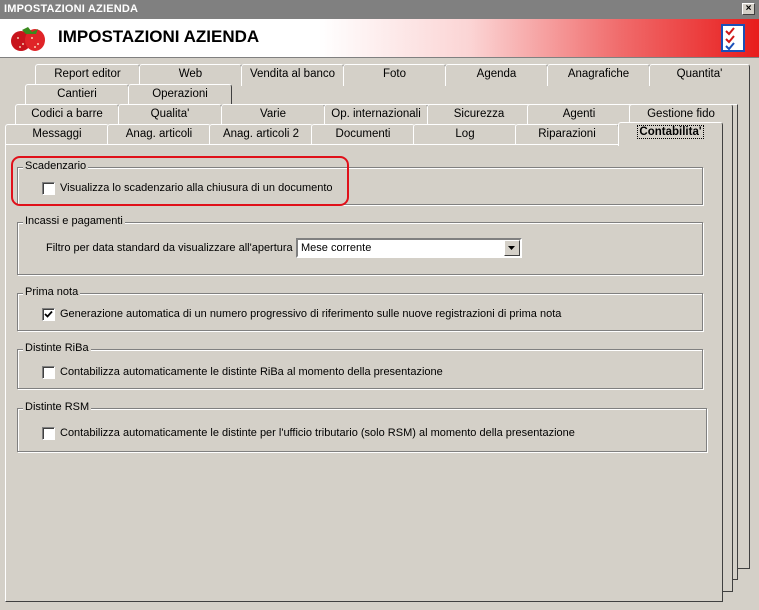  I want to click on tab-varie: Varie, so click(273, 115).